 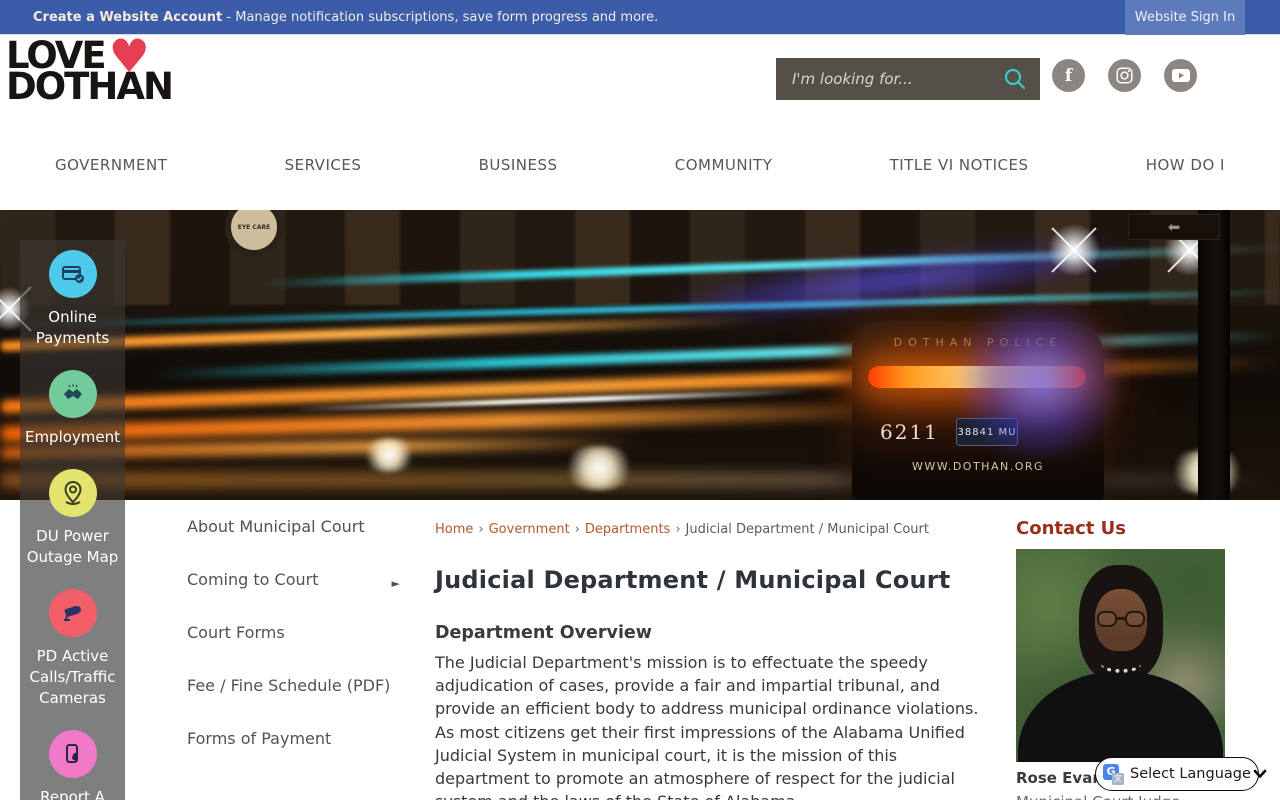 I want to click on photo-pearl-necklace, so click(x=1121, y=664).